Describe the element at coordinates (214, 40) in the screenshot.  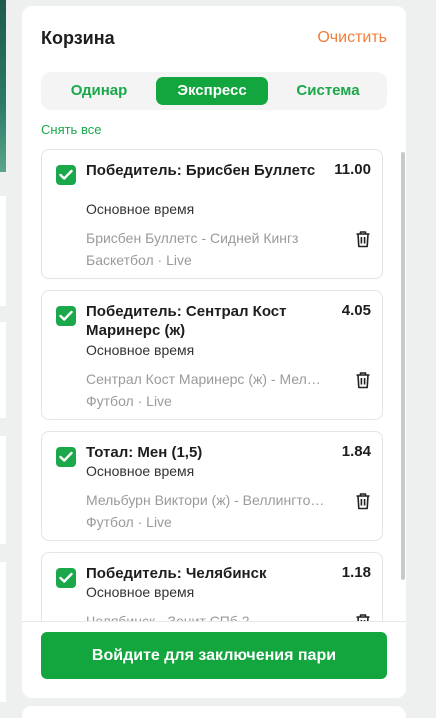
I see `betslip-header: Корзина Очистить` at that location.